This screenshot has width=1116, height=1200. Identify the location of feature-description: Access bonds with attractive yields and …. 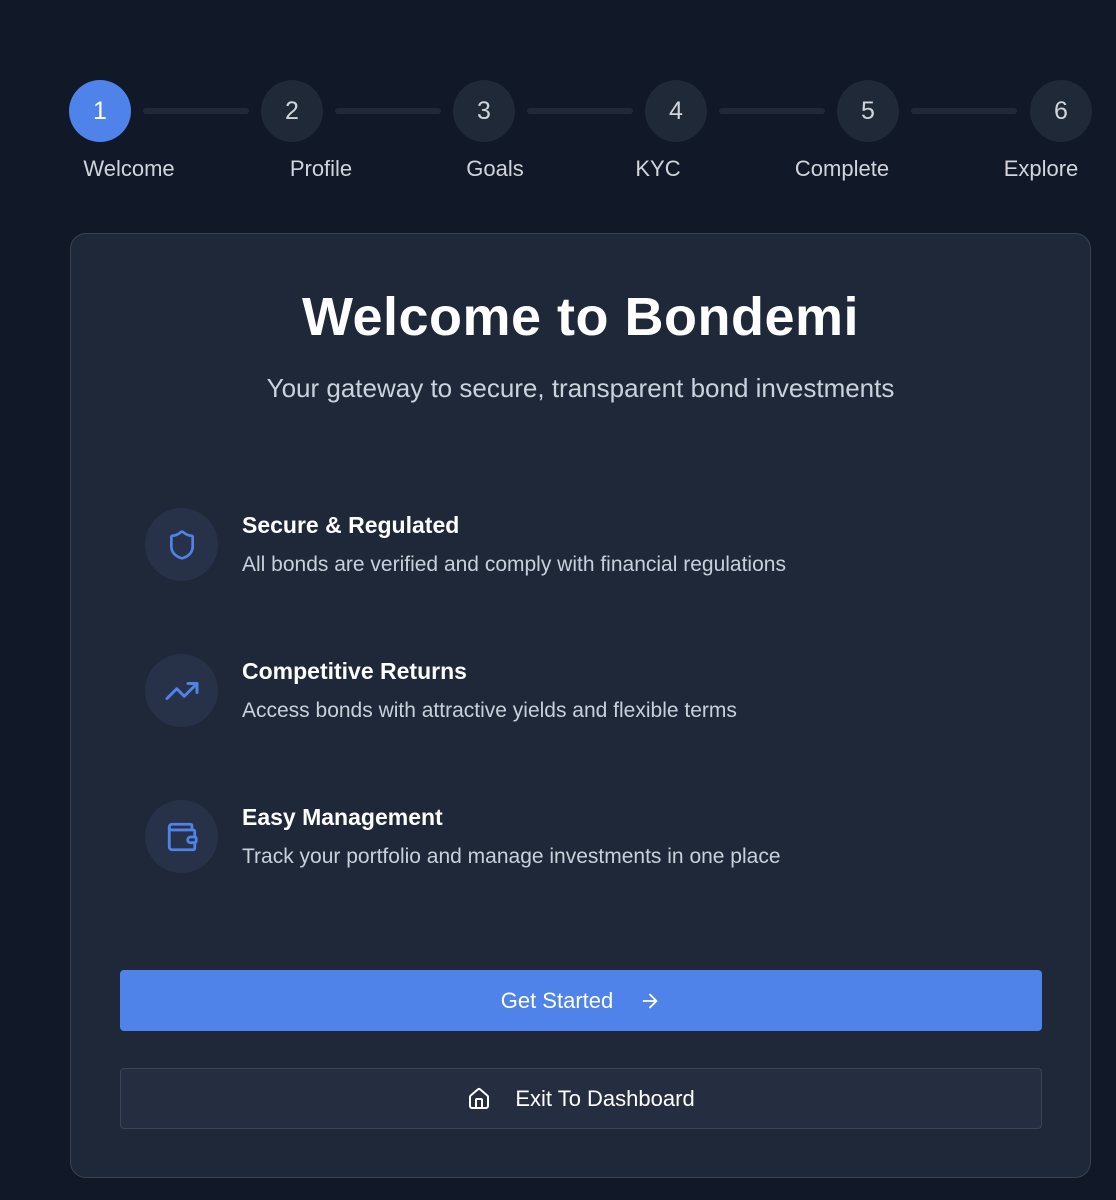
(489, 710).